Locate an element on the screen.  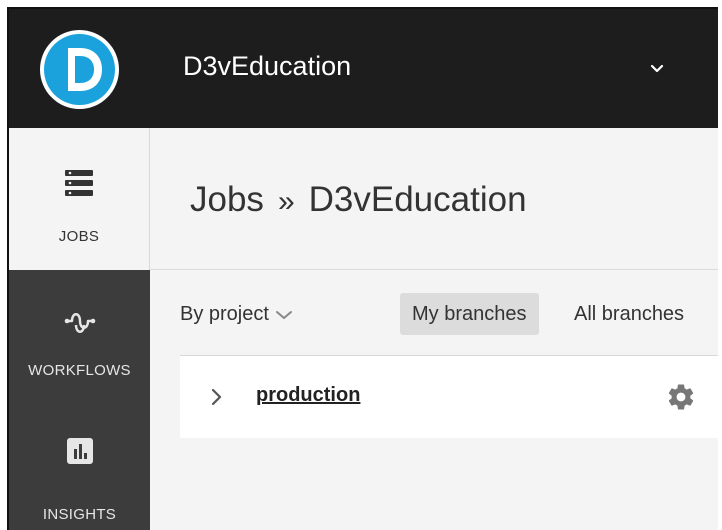
my-branches-toggle: My branches is located at coordinates (469, 314).